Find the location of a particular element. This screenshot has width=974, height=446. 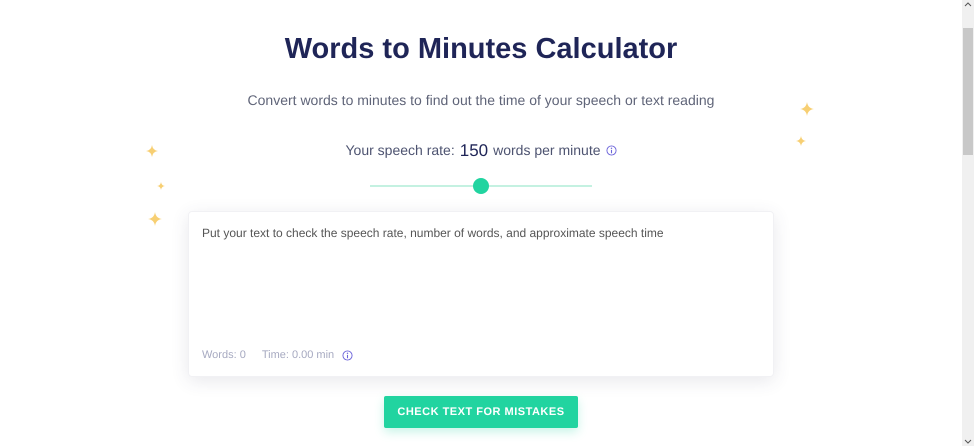

speech-rate-value: 150 is located at coordinates (474, 151).